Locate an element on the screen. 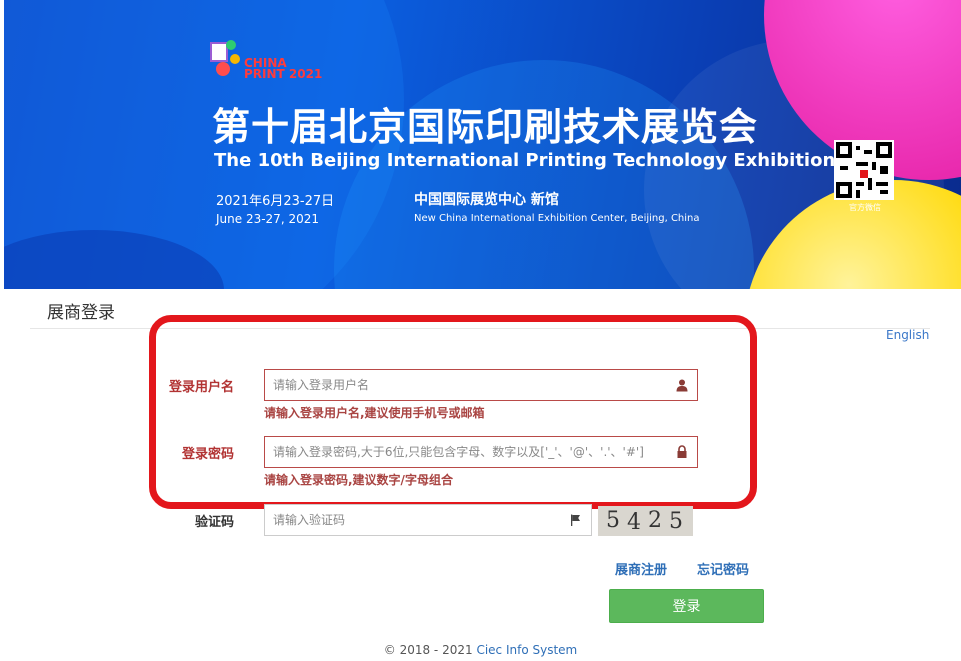 Image resolution: width=961 pixels, height=661 pixels. username-label: 登录用户名 is located at coordinates (201, 387).